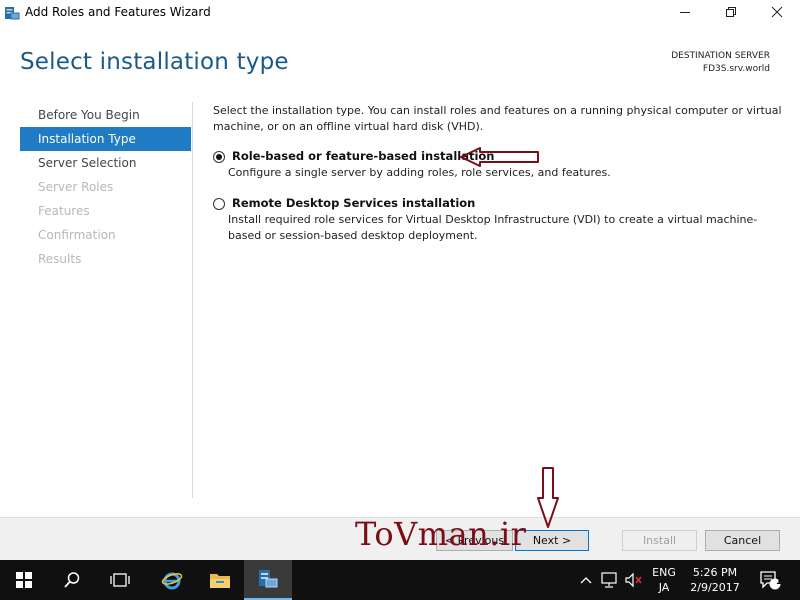 The height and width of the screenshot is (600, 800). I want to click on clock: 5:26 PM 2/9/2017, so click(715, 580).